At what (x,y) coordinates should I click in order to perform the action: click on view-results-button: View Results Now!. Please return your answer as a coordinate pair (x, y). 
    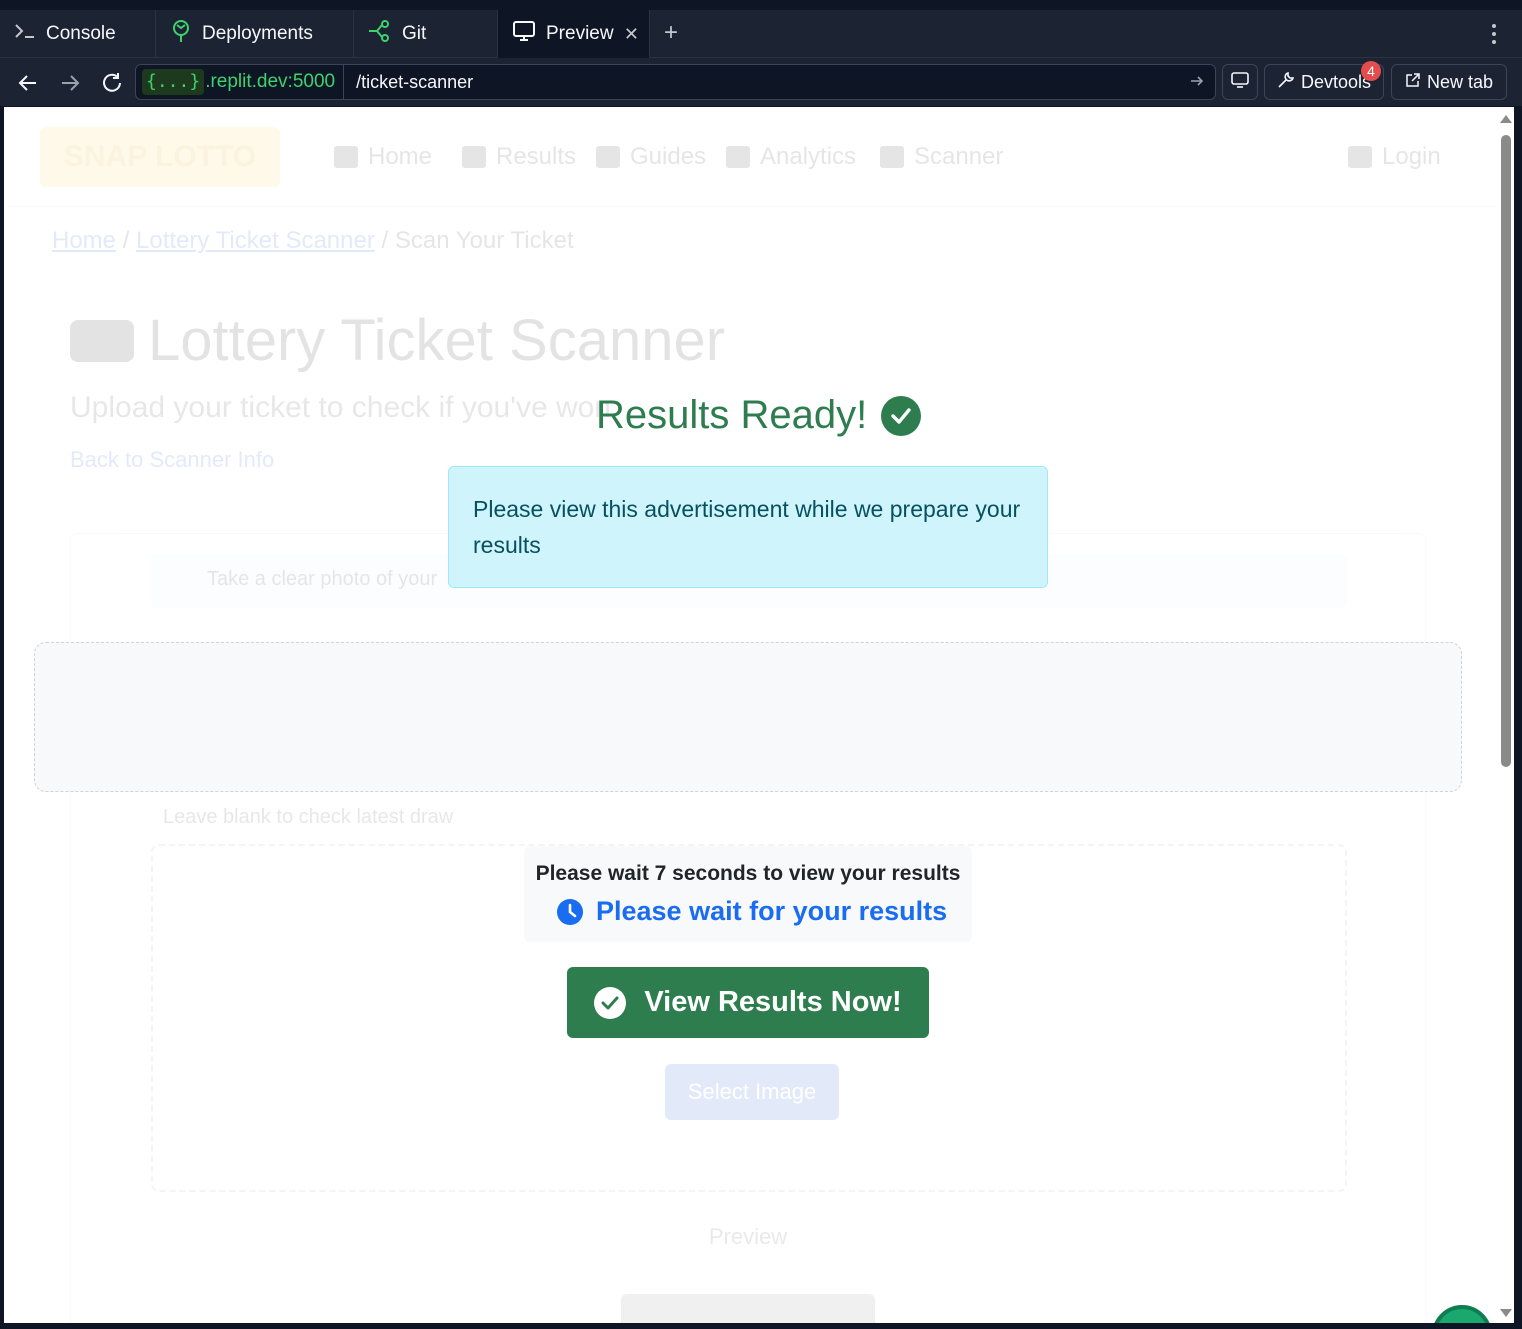
    Looking at the image, I should click on (748, 1002).